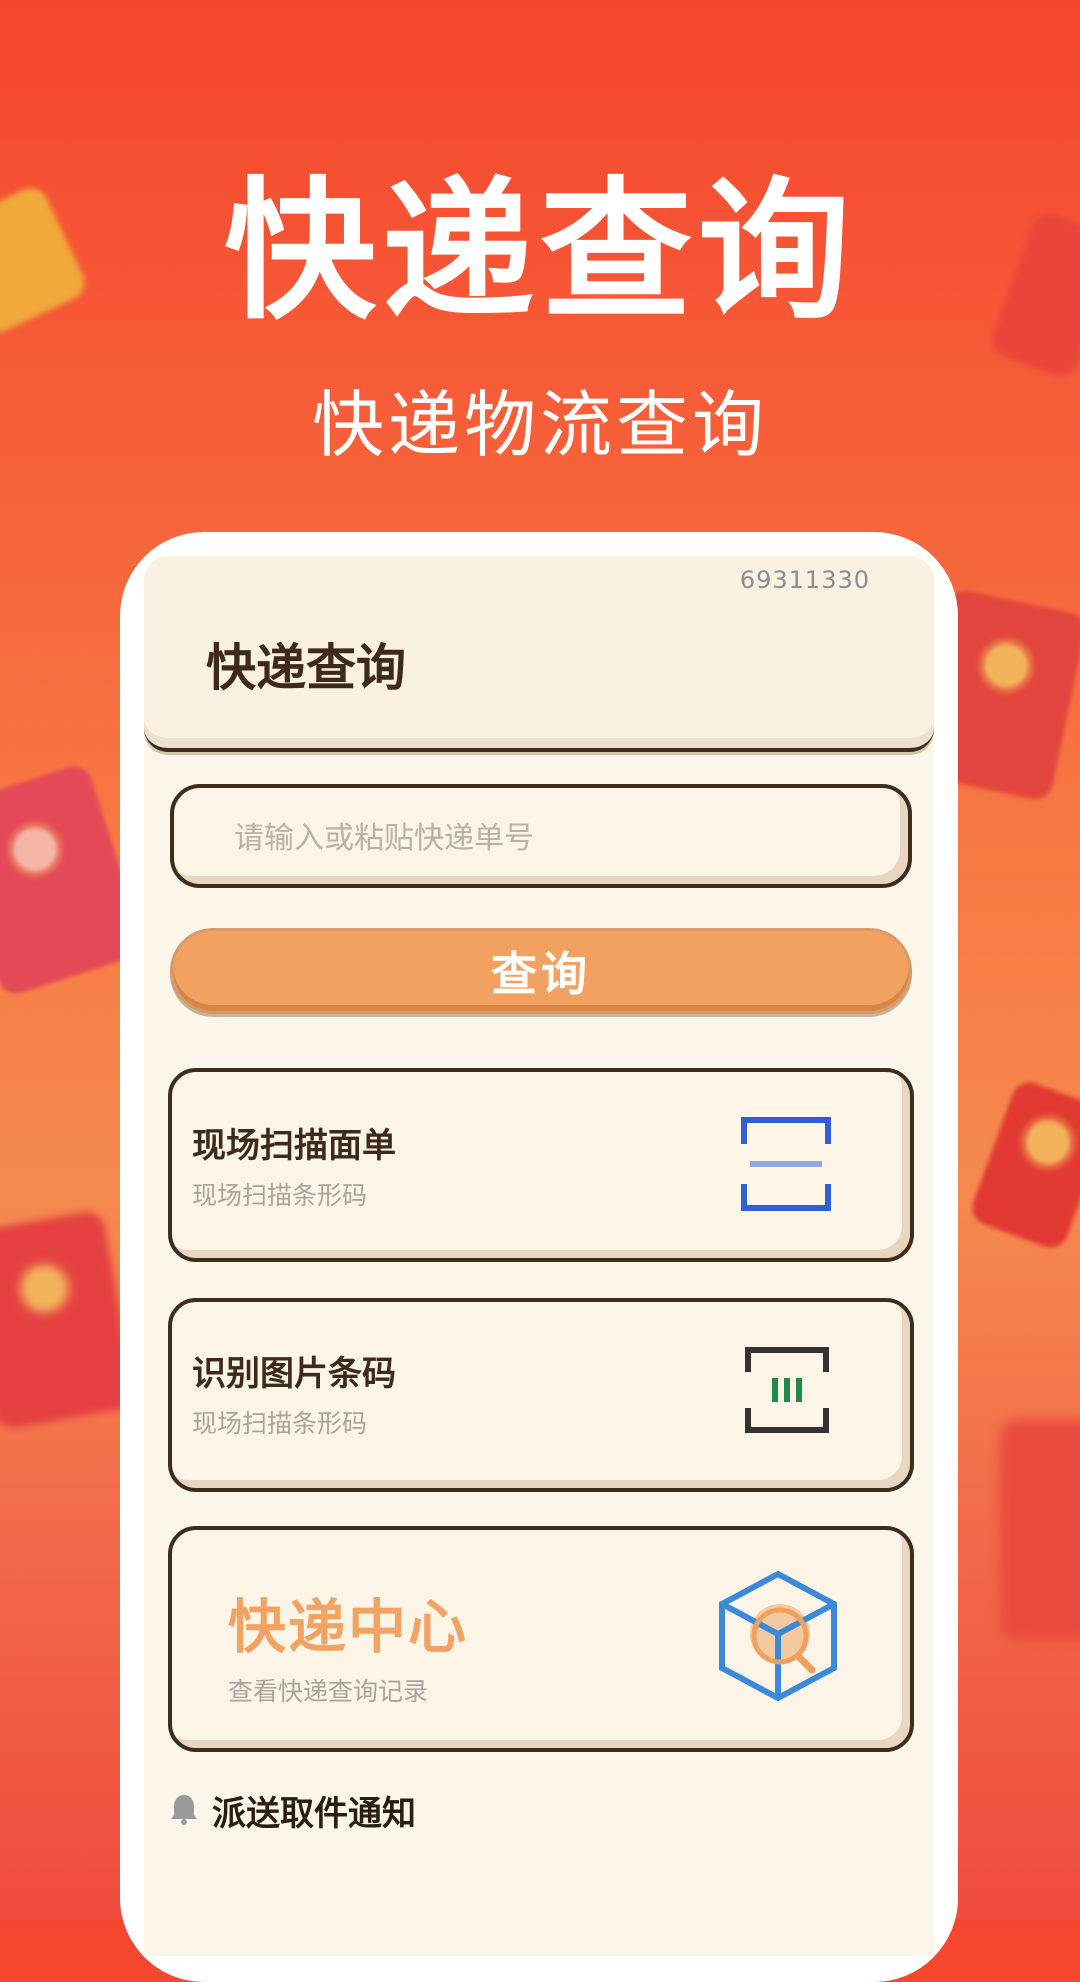  Describe the element at coordinates (294, 1146) in the screenshot. I see `option-title: 现场扫描面单` at that location.